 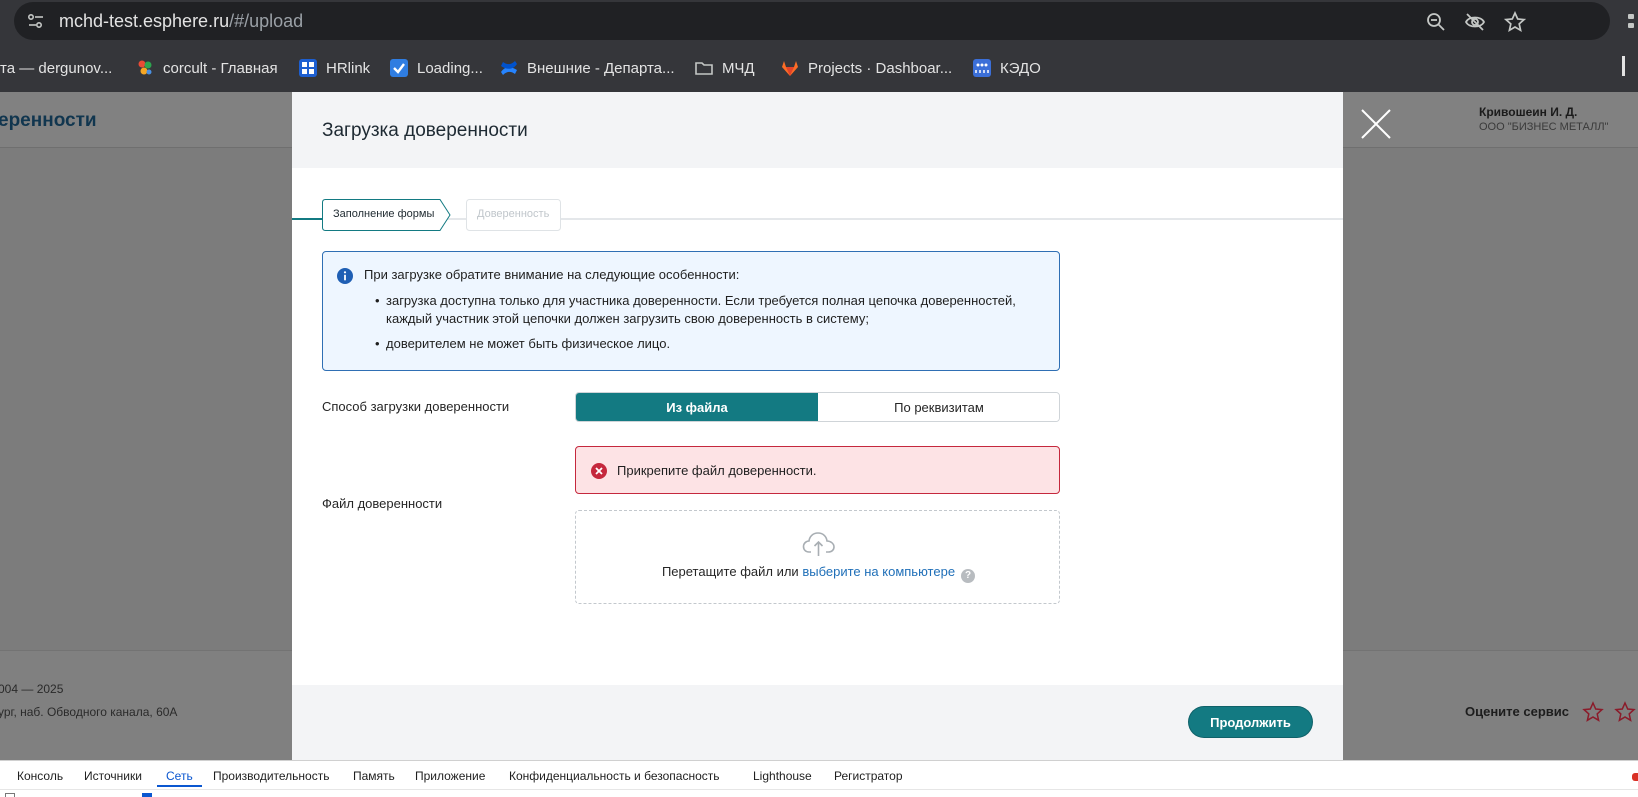 What do you see at coordinates (89, 712) in the screenshot?
I see `footer-address: ург, наб. Обводного канала, 60А` at bounding box center [89, 712].